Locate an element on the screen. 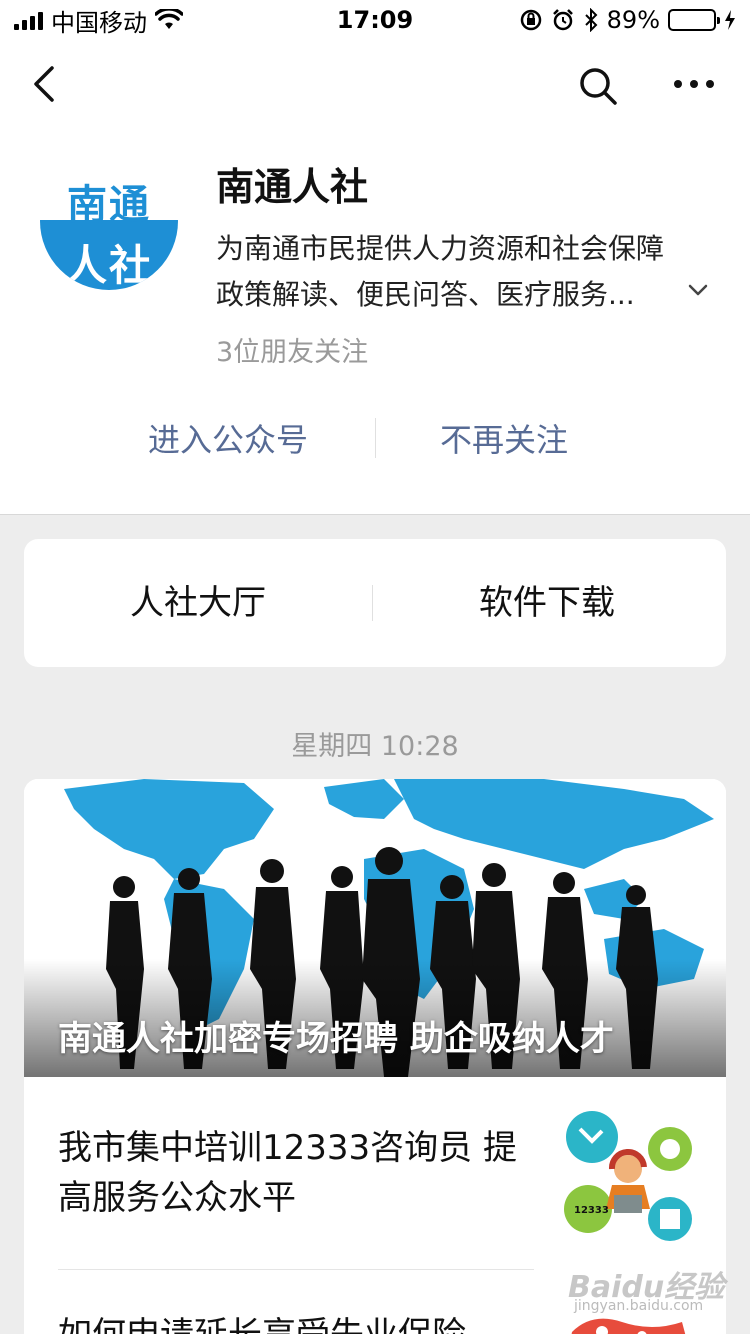 This screenshot has width=750, height=1334. customer-service-image: 12333 is located at coordinates (629, 1176).